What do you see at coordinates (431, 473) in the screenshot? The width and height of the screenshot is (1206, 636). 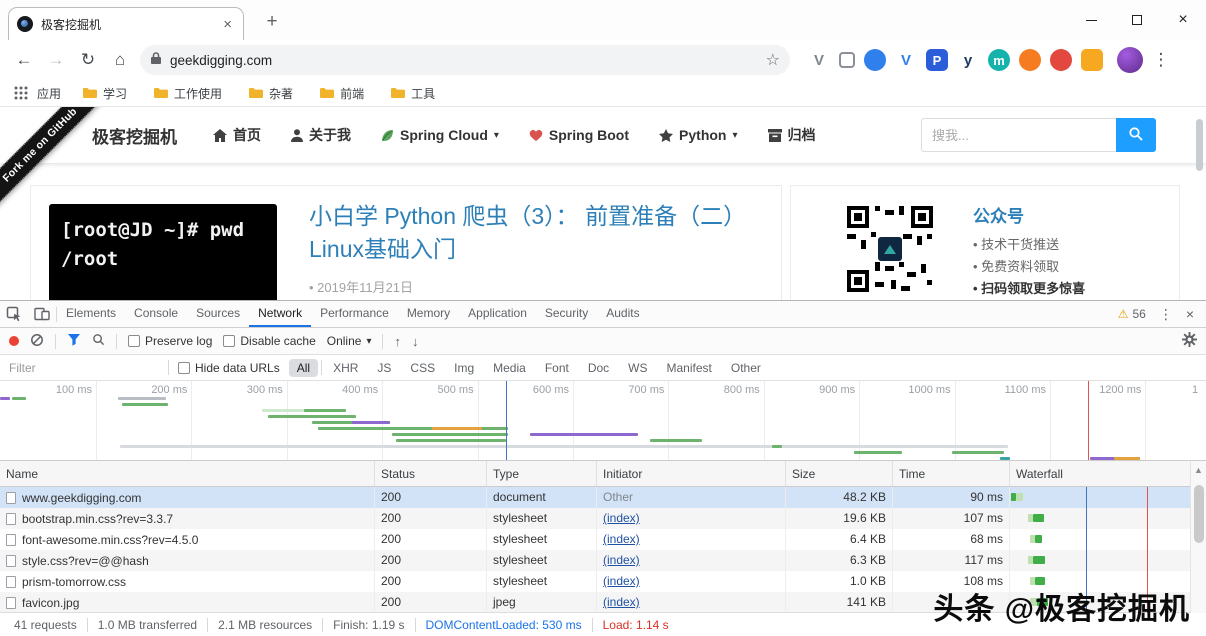 I see `column-header-status: Status` at bounding box center [431, 473].